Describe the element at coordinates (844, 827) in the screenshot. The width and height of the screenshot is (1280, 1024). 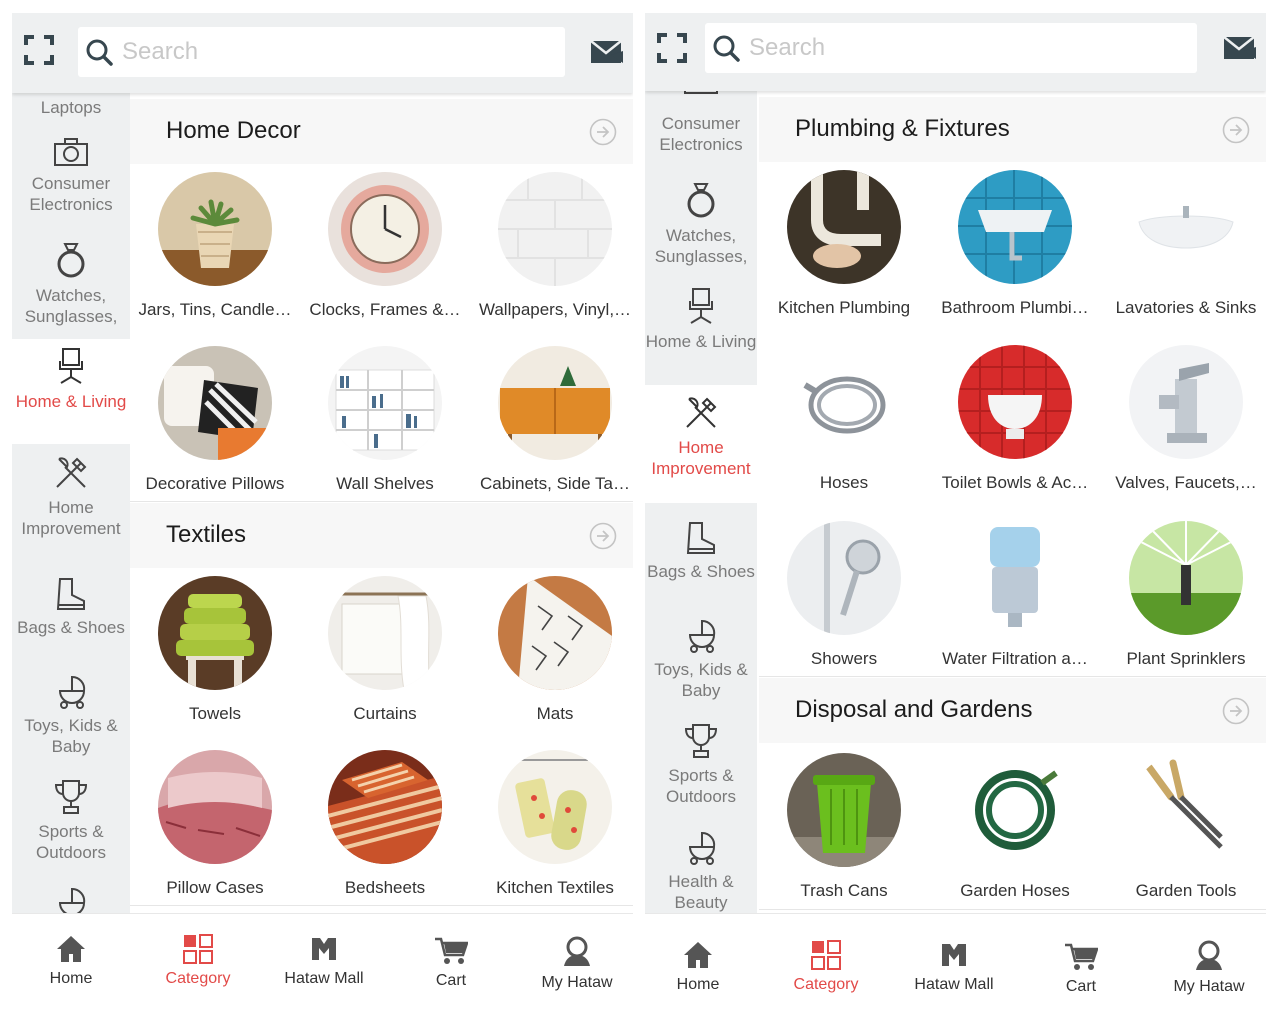
I see `subcategory-trash-cans: Trash Cans` at that location.